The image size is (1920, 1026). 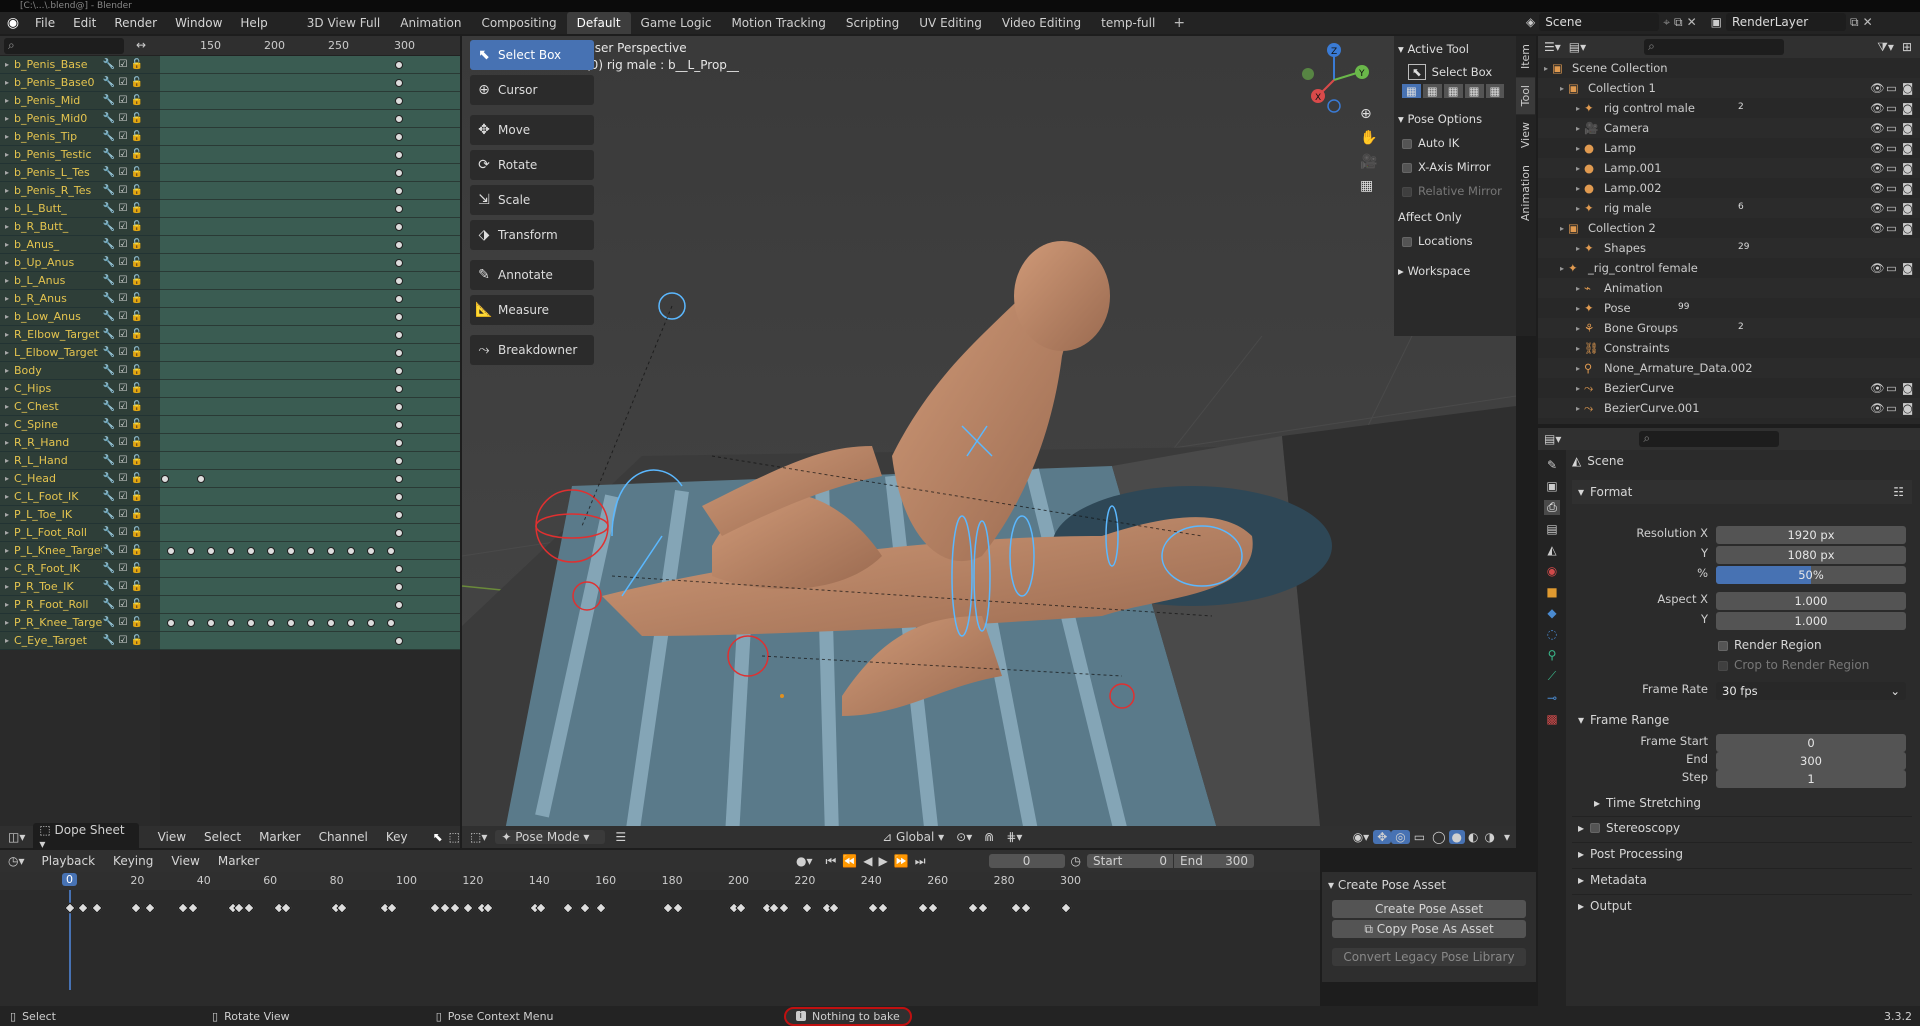 What do you see at coordinates (80, 335) in the screenshot?
I see `channel-row: ▸ R_Elbow_Target 🔧 ☑ 🔓` at bounding box center [80, 335].